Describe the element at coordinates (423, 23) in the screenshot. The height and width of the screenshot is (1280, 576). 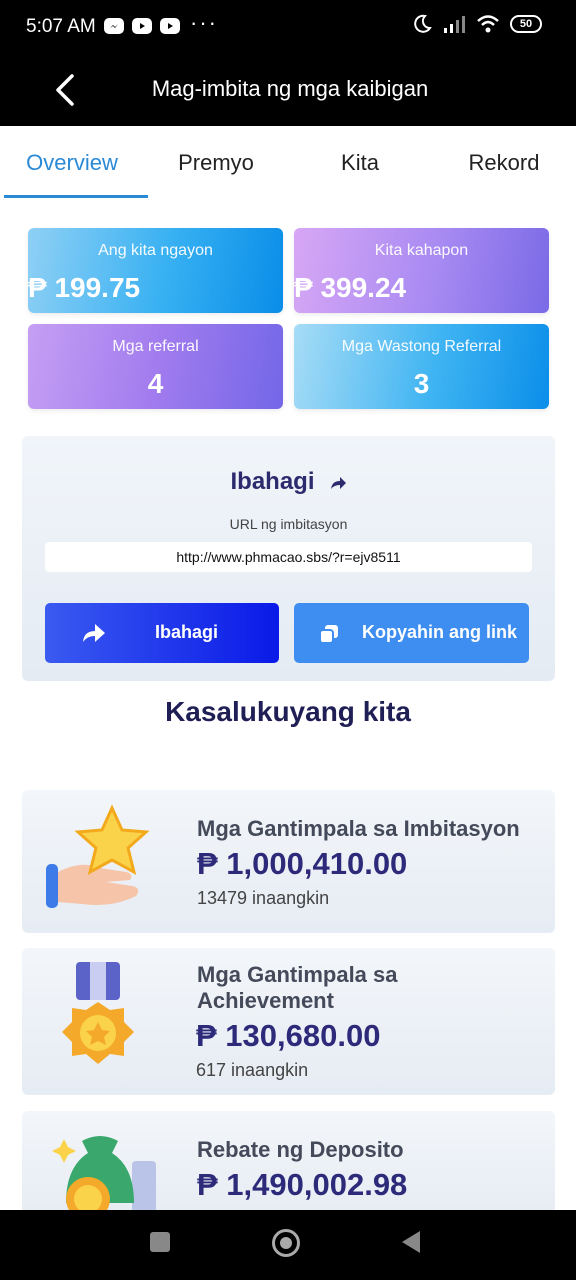
I see `moon-icon` at that location.